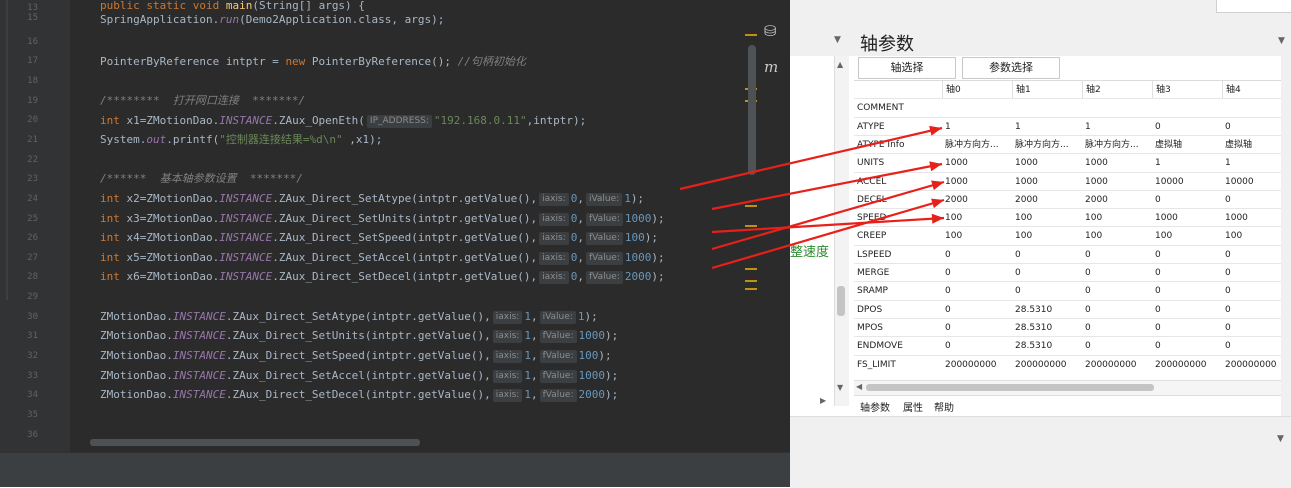 Image resolution: width=1291 pixels, height=488 pixels. I want to click on axis-select-button: 轴选择, so click(907, 68).